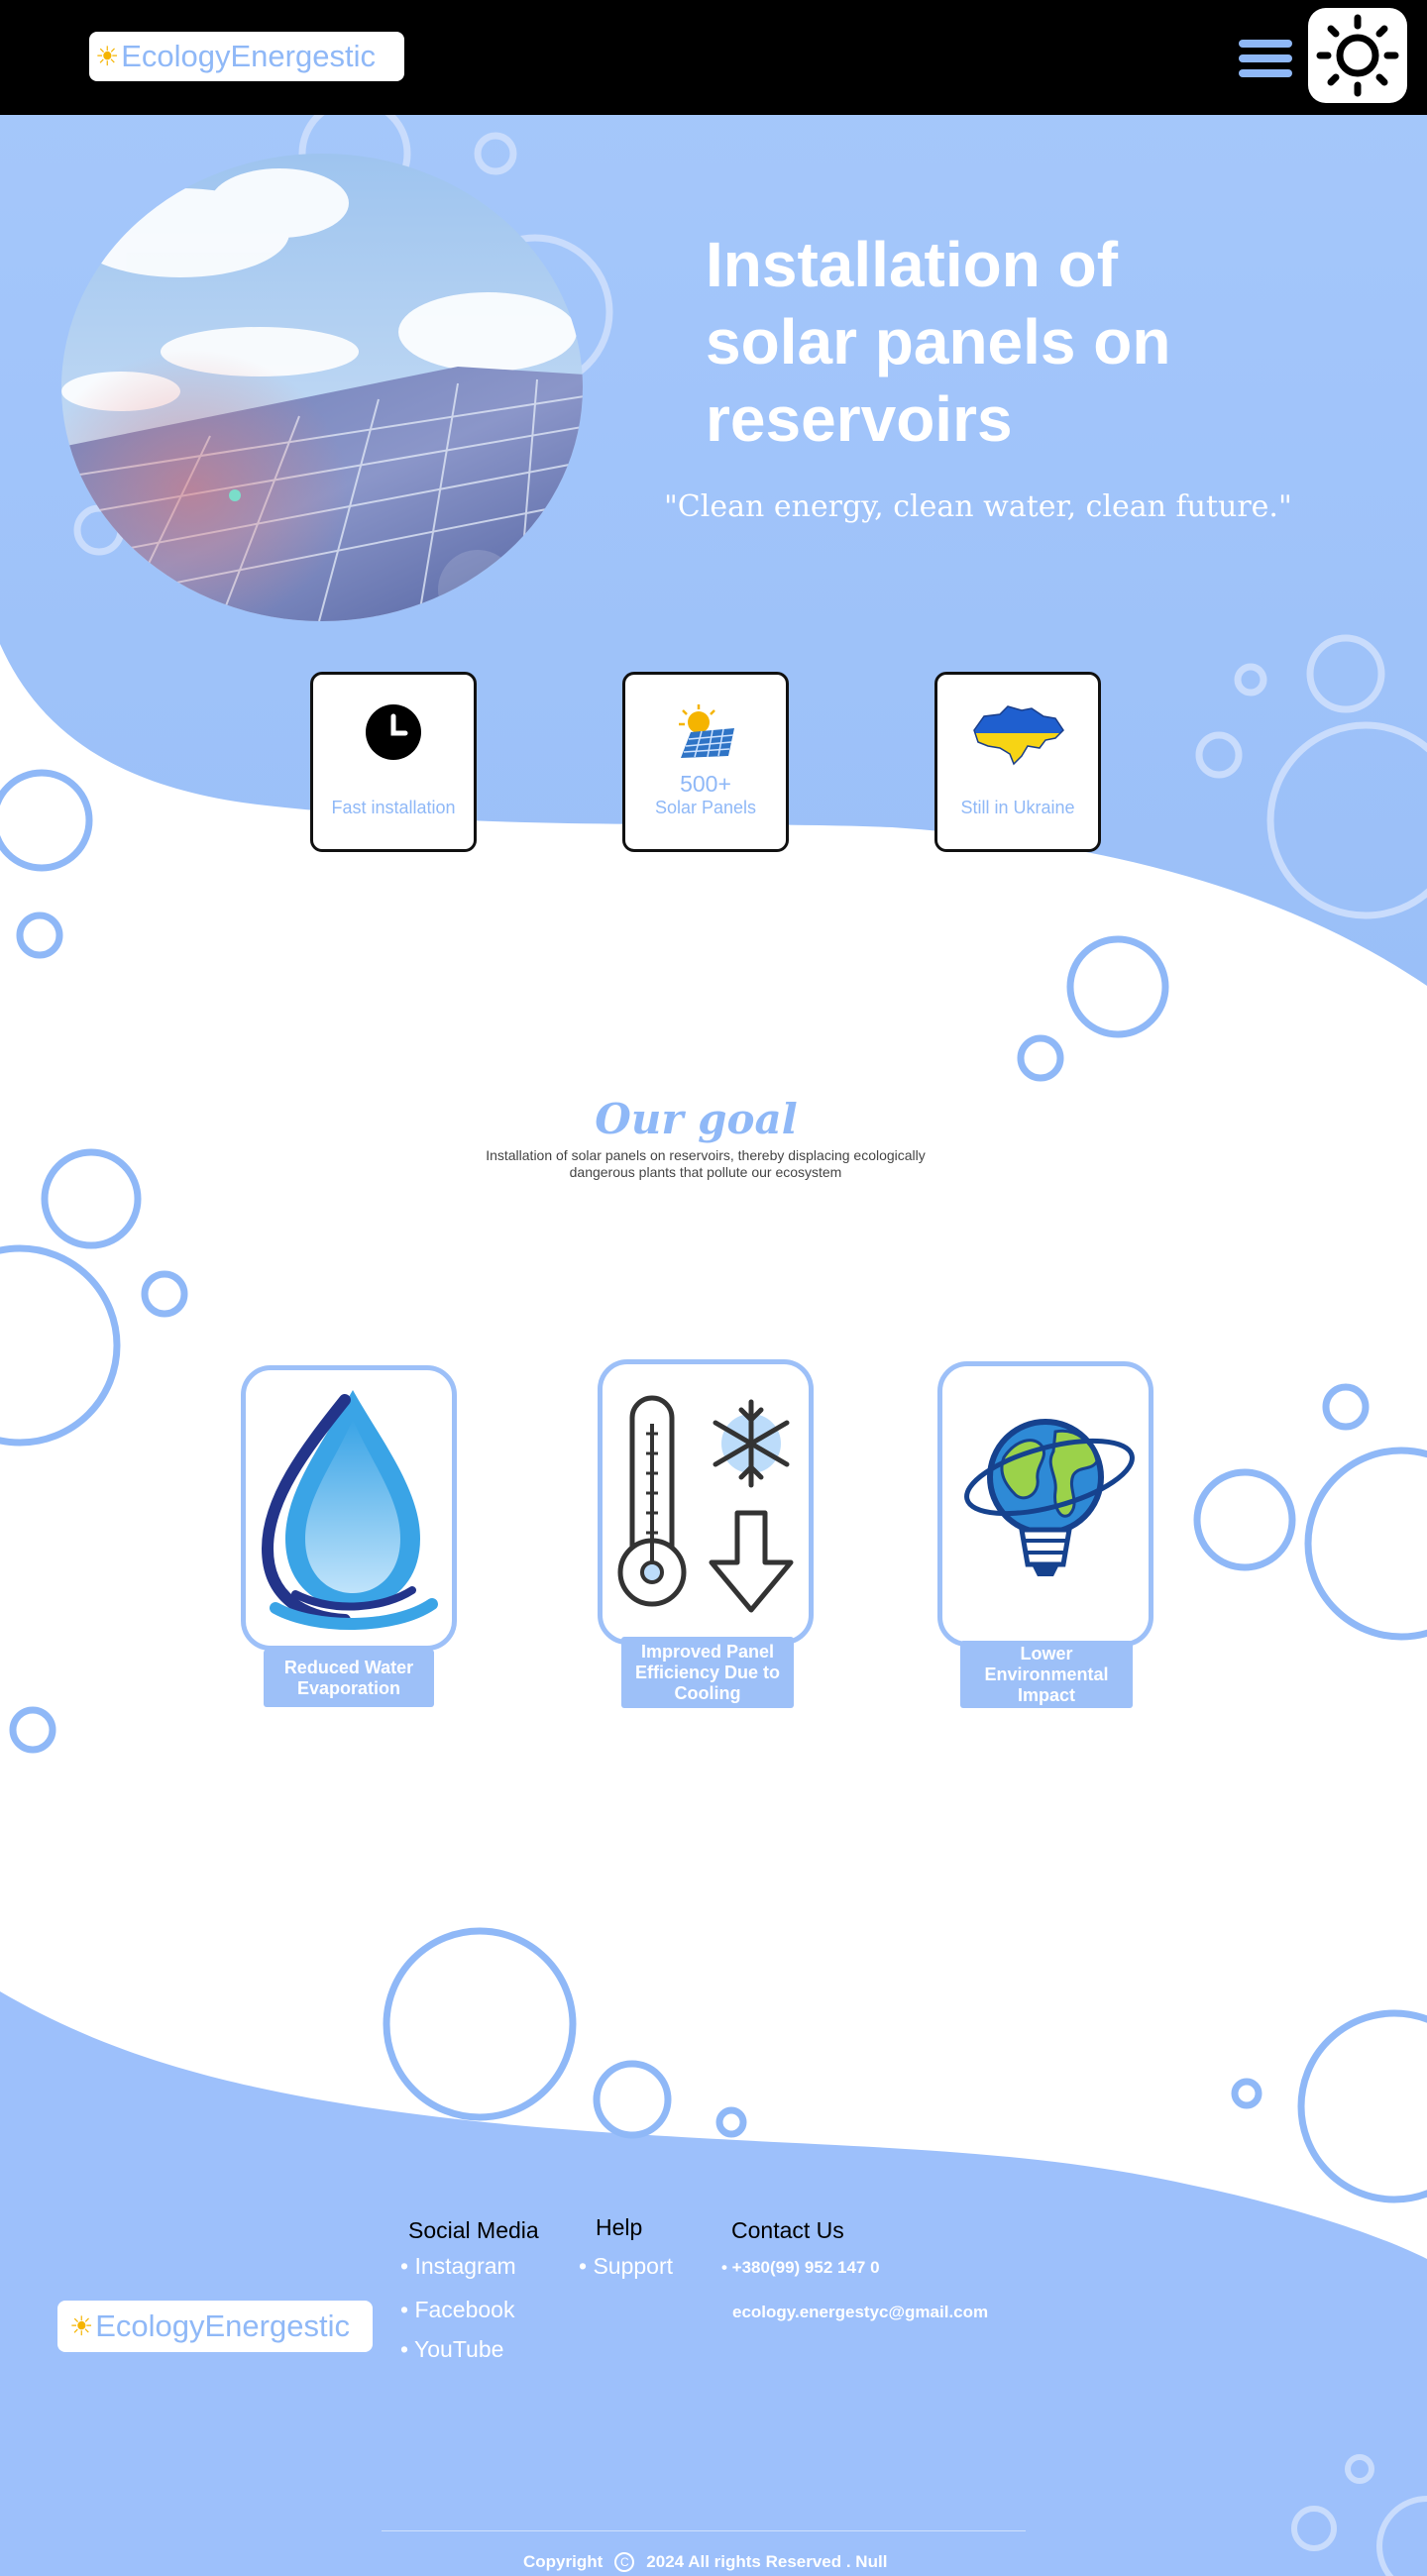 This screenshot has width=1427, height=2576. Describe the element at coordinates (1018, 735) in the screenshot. I see `ukraine-map-icon` at that location.